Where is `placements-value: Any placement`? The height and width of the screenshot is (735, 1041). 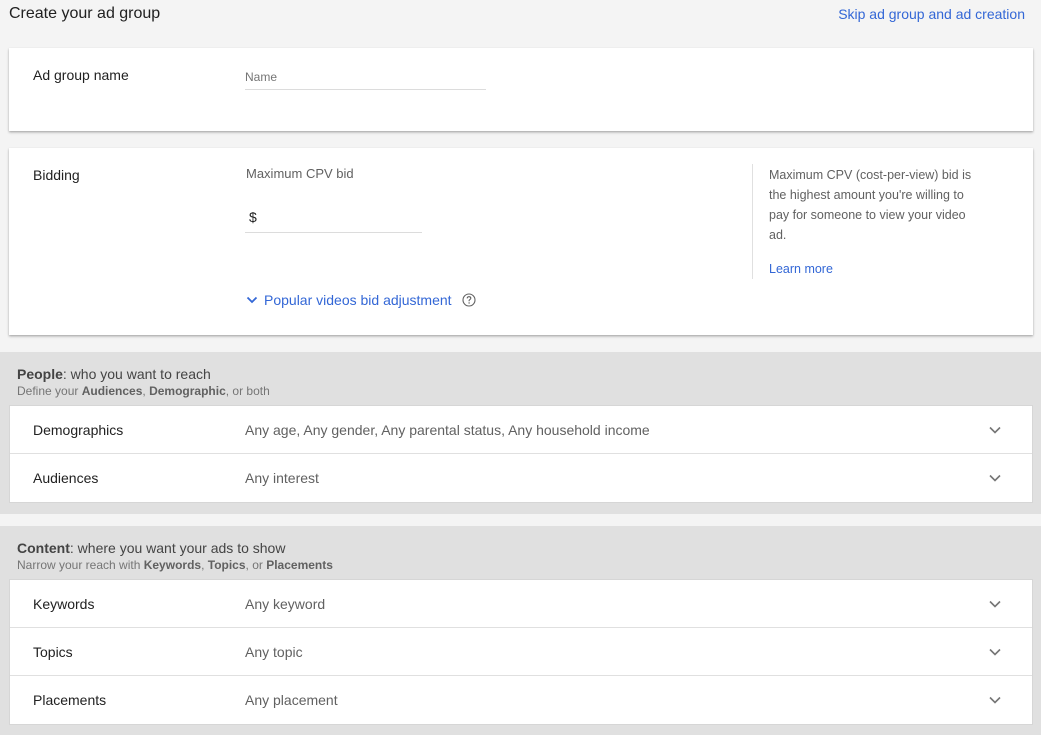 placements-value: Any placement is located at coordinates (291, 700).